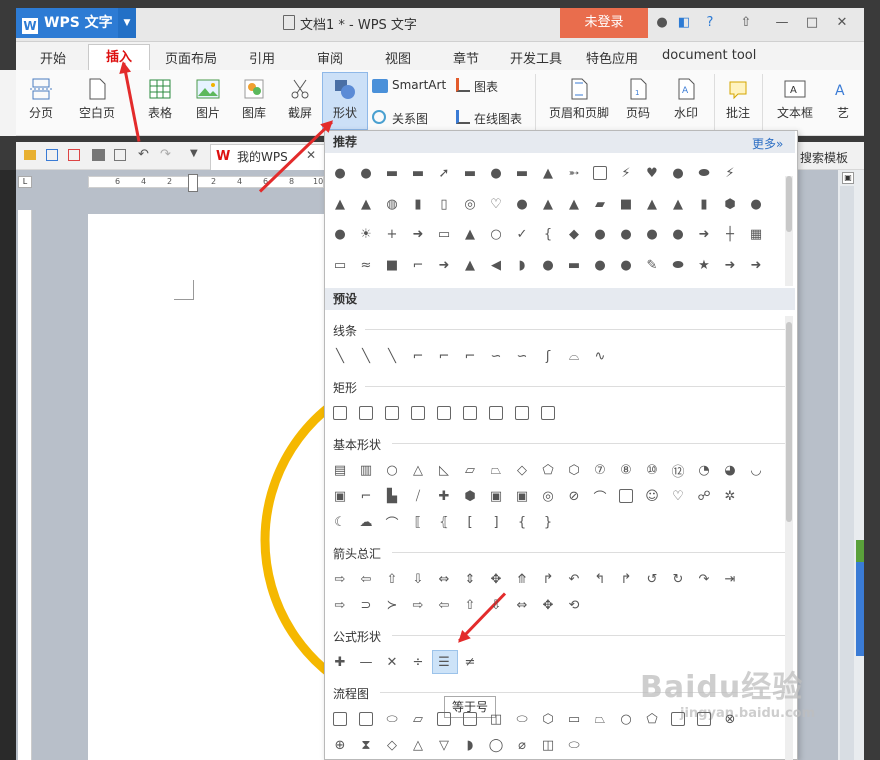 The width and height of the screenshot is (880, 760). Describe the element at coordinates (652, 496) in the screenshot. I see `basic-row2-shape-13: ☺` at that location.